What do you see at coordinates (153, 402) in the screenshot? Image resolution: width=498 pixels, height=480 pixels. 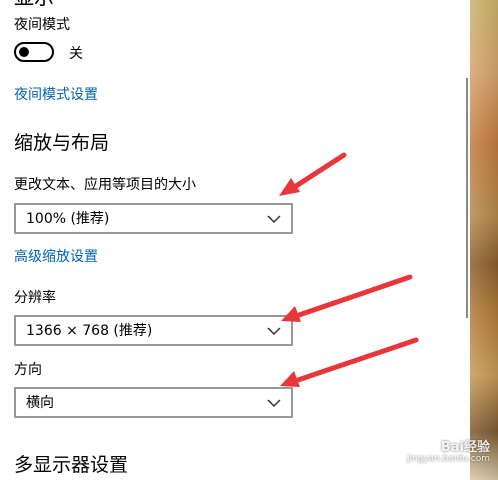 I see `orientation-dropdown: 横向` at bounding box center [153, 402].